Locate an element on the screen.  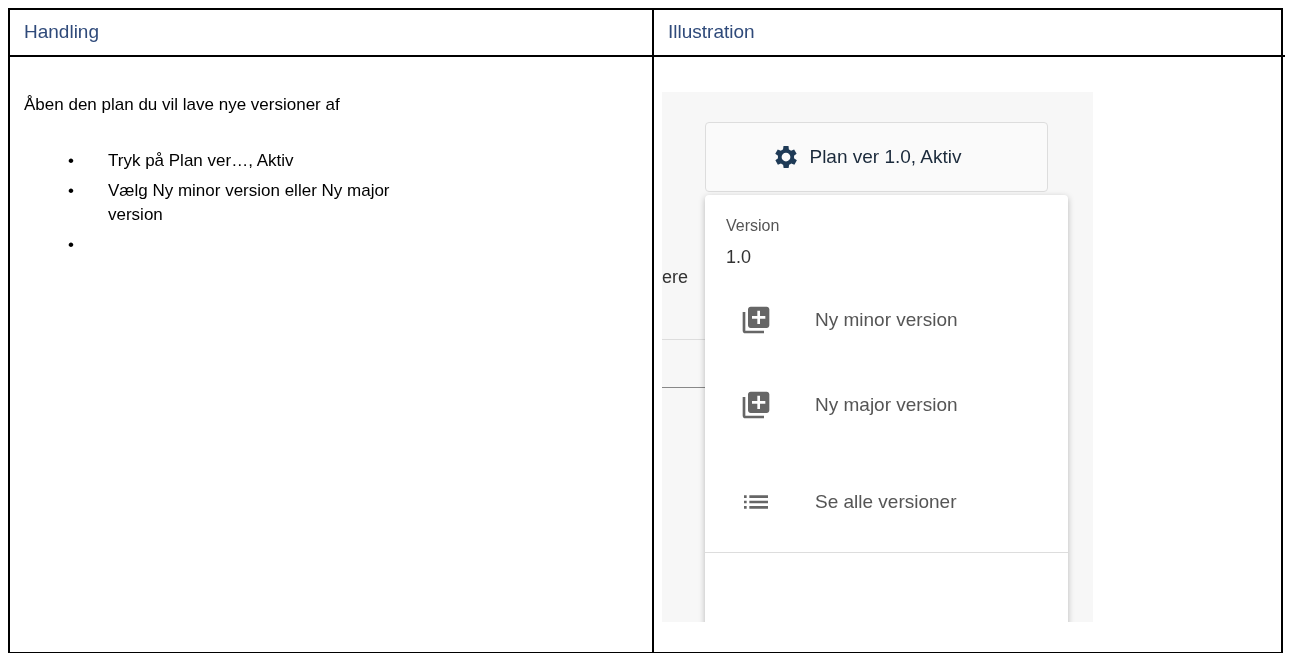
column-header: Illustration is located at coordinates (711, 32).